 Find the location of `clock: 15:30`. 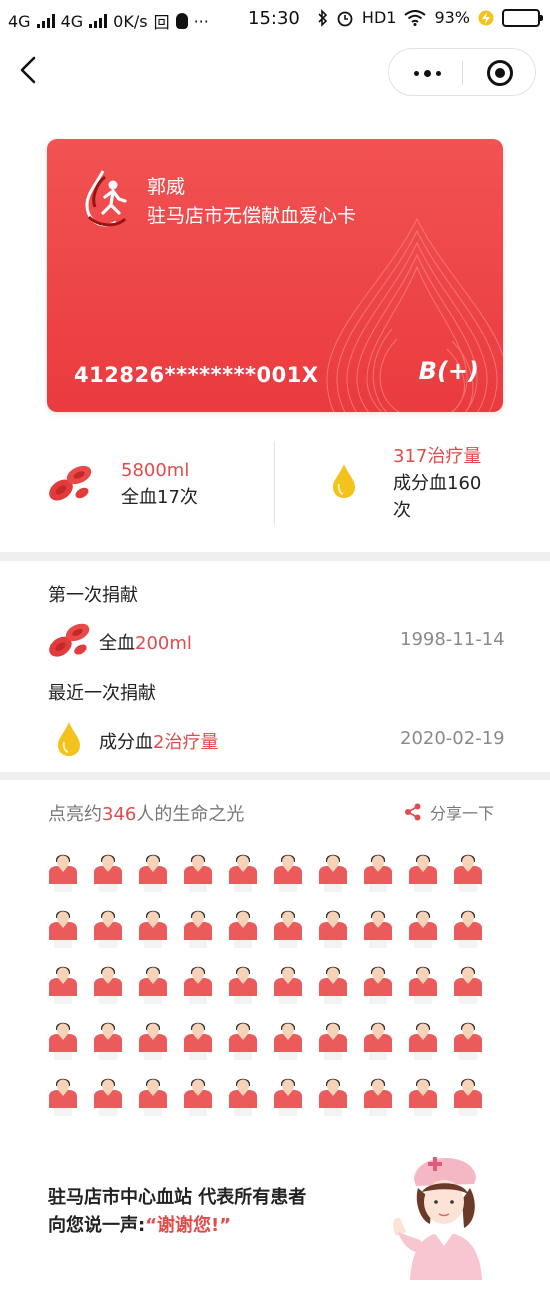

clock: 15:30 is located at coordinates (274, 18).